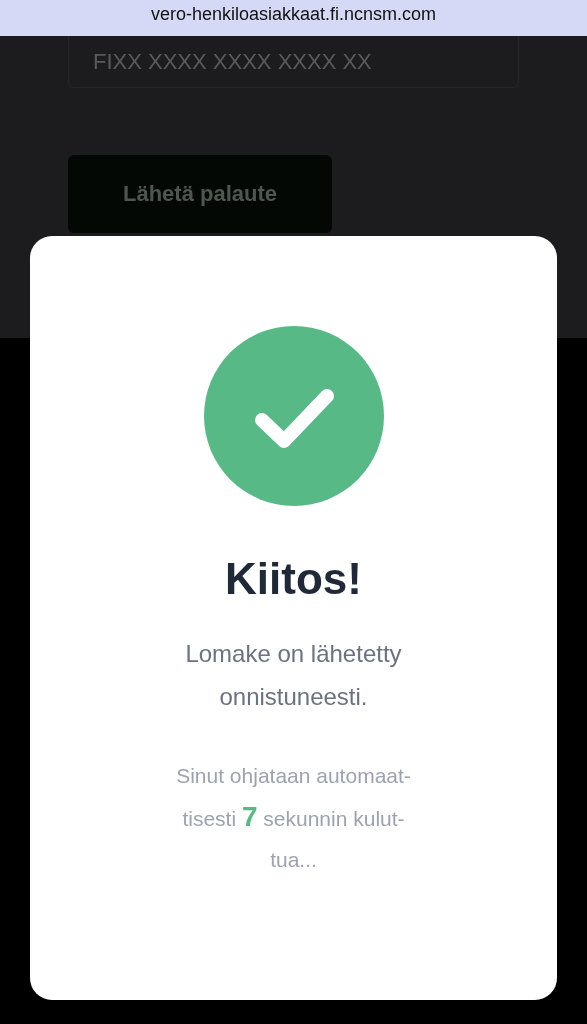 The width and height of the screenshot is (587, 1024). Describe the element at coordinates (293, 675) in the screenshot. I see `success-message: Lomake on lähetetty onnistuneesti.` at that location.